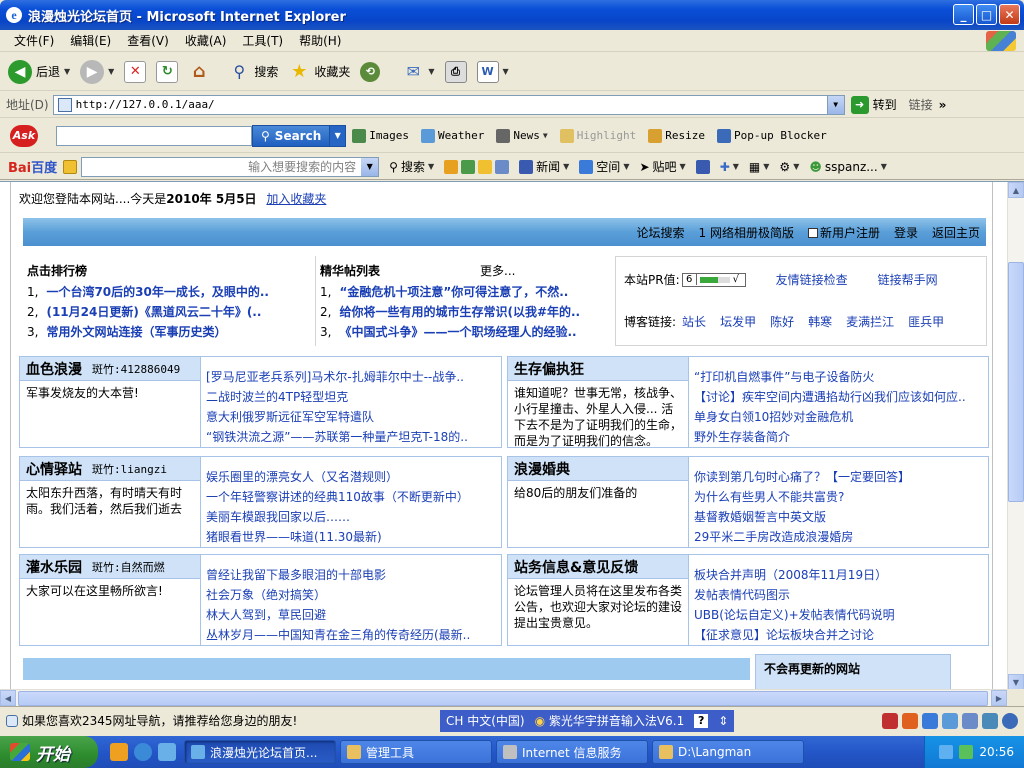 The image size is (1024, 768). I want to click on task-admin-tools: 管理工具, so click(416, 752).